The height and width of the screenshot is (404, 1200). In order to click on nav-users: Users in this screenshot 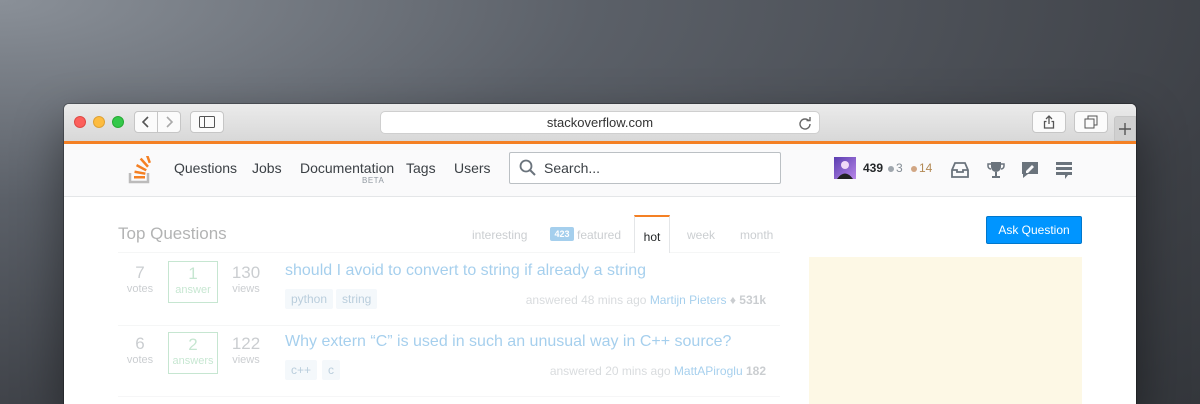, I will do `click(472, 168)`.